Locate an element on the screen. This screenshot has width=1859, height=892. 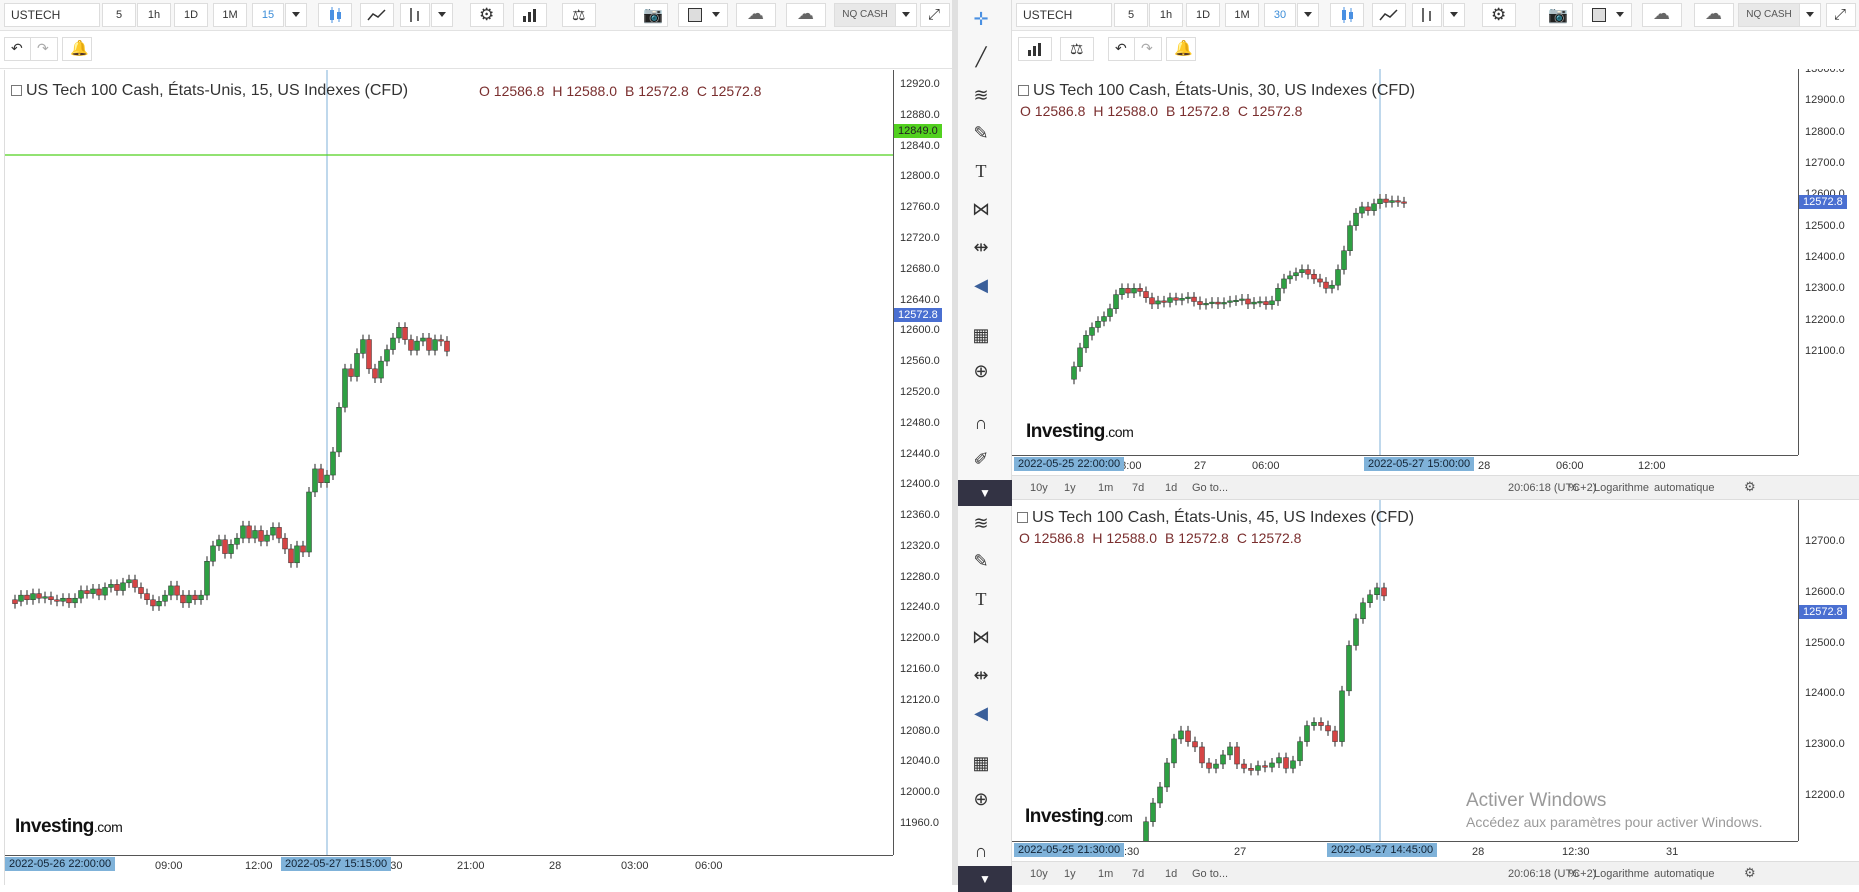
fib-tool-2: ≋ is located at coordinates (981, 523).